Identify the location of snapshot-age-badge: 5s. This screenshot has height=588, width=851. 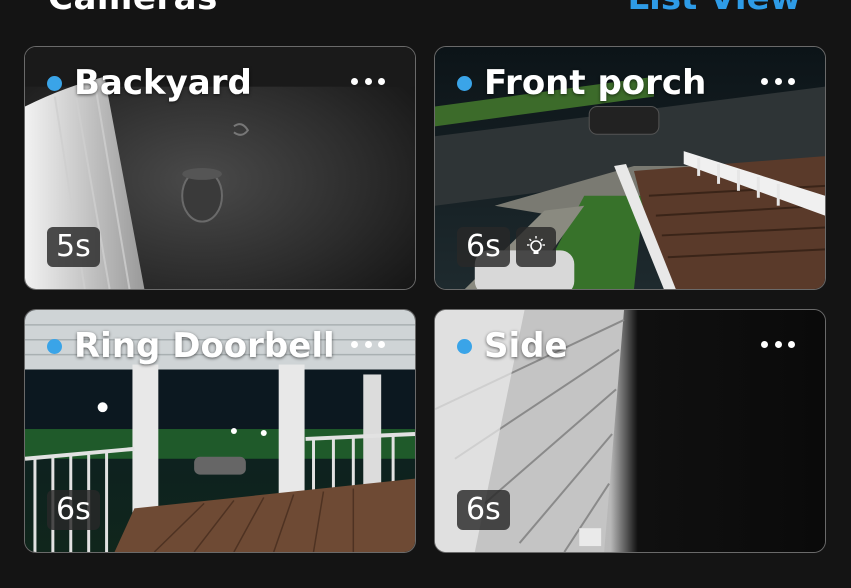
(73, 247).